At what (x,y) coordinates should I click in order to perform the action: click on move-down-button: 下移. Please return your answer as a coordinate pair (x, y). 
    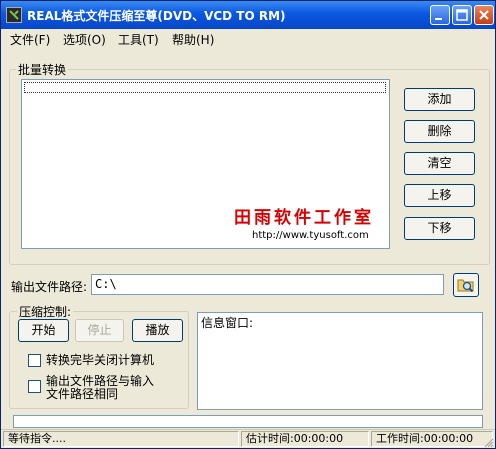
    Looking at the image, I should click on (439, 228).